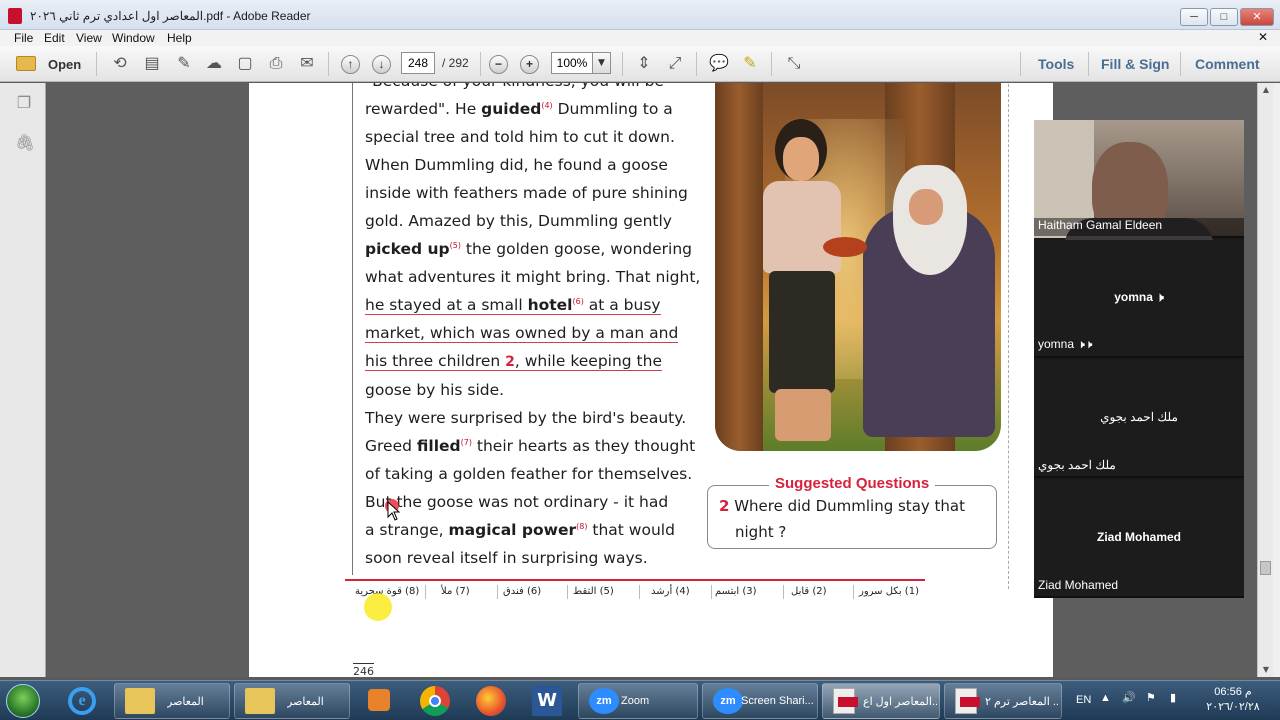 Image resolution: width=1280 pixels, height=720 pixels. Describe the element at coordinates (604, 701) in the screenshot. I see `zoom-icon: zm` at that location.